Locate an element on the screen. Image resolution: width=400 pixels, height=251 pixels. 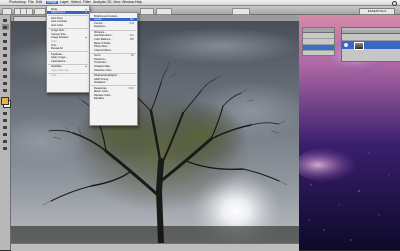
adjust_menu-item-equalize: Equalize is located at coordinates (113, 98).